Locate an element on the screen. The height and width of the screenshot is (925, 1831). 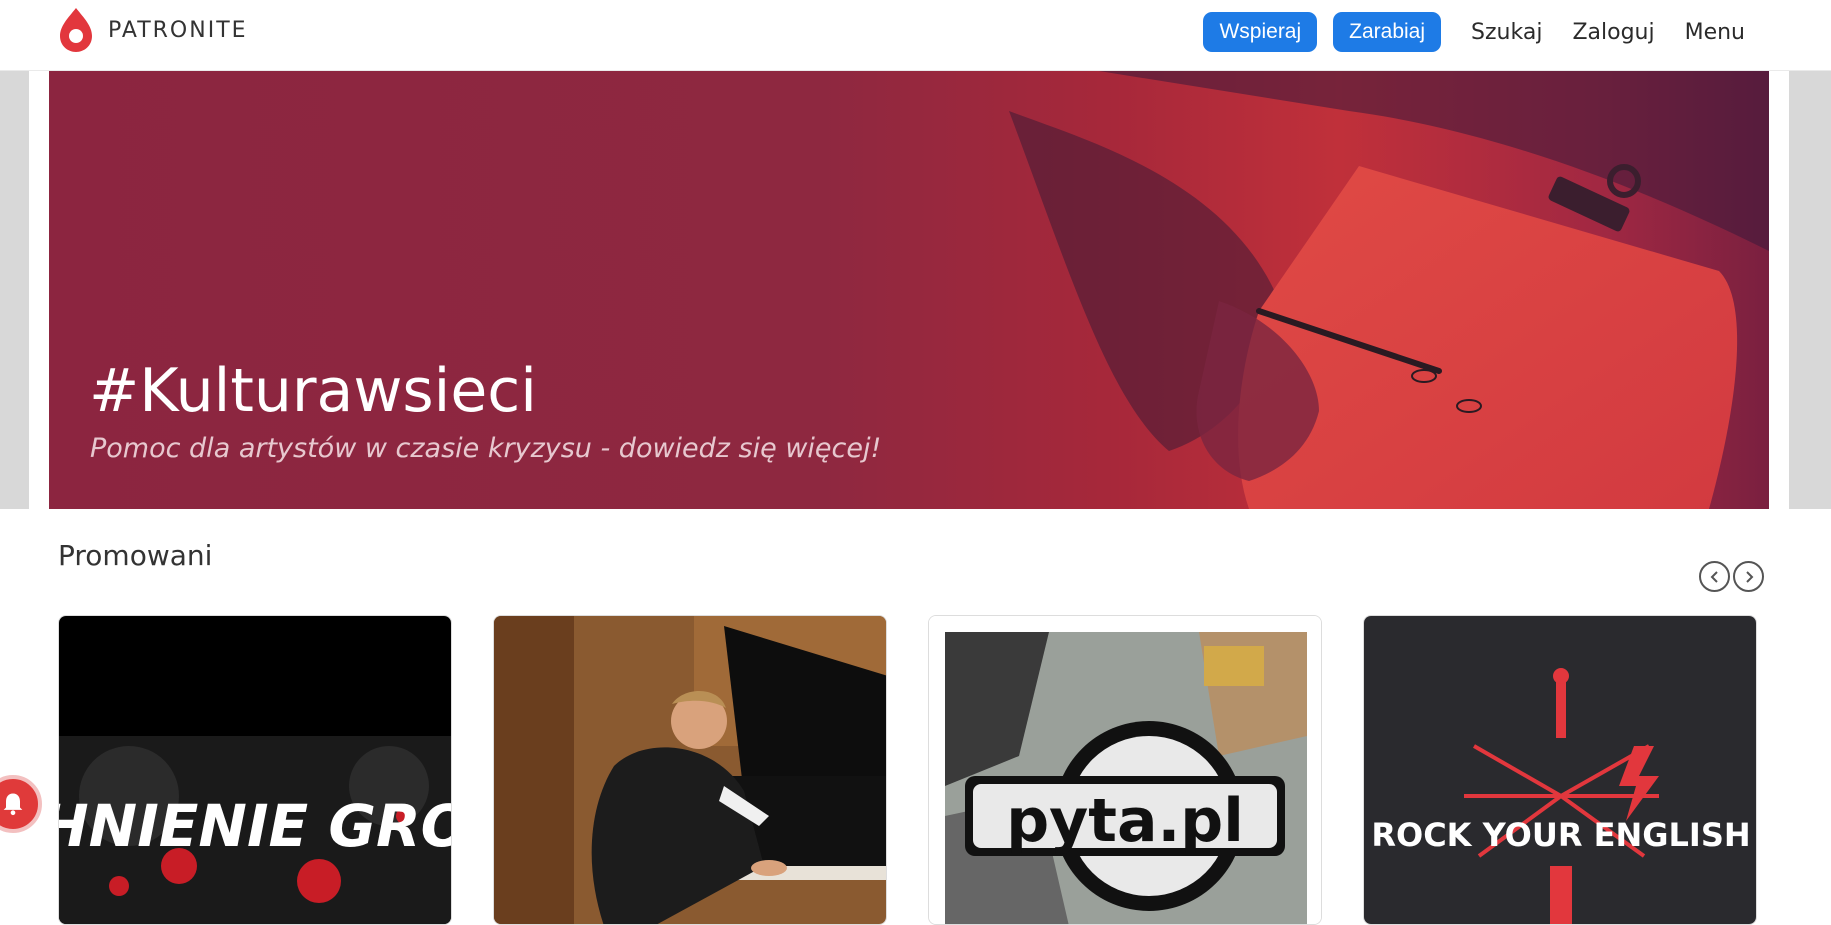
bell-icon is located at coordinates (13, 804).